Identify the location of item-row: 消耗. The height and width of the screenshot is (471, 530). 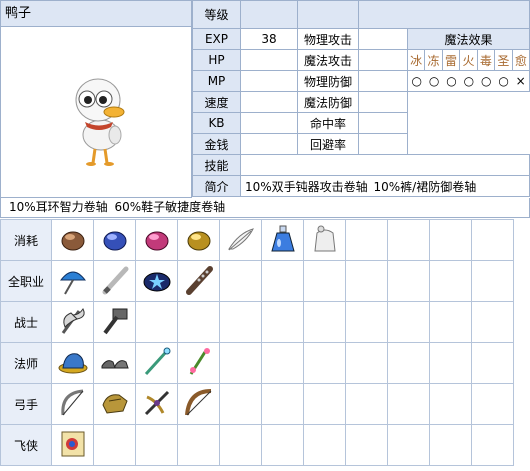
(257, 240).